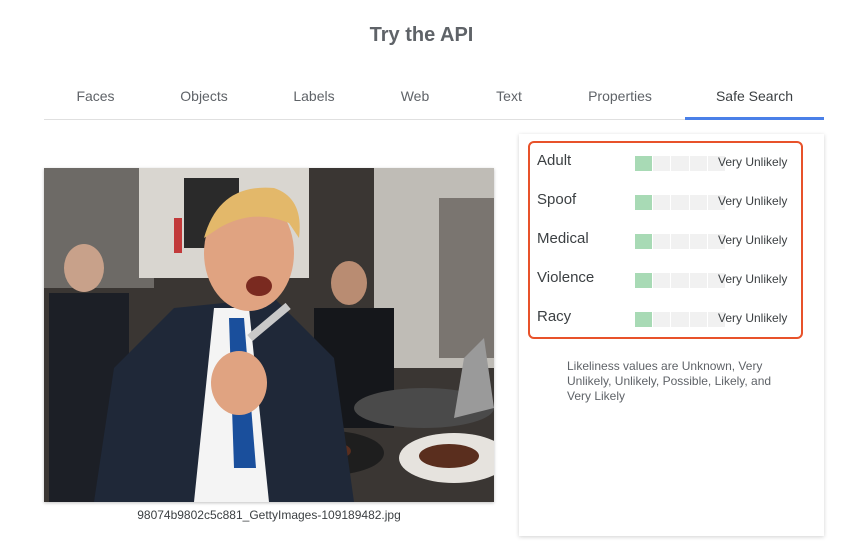 The image size is (843, 550). I want to click on tab-objects: Objects, so click(204, 99).